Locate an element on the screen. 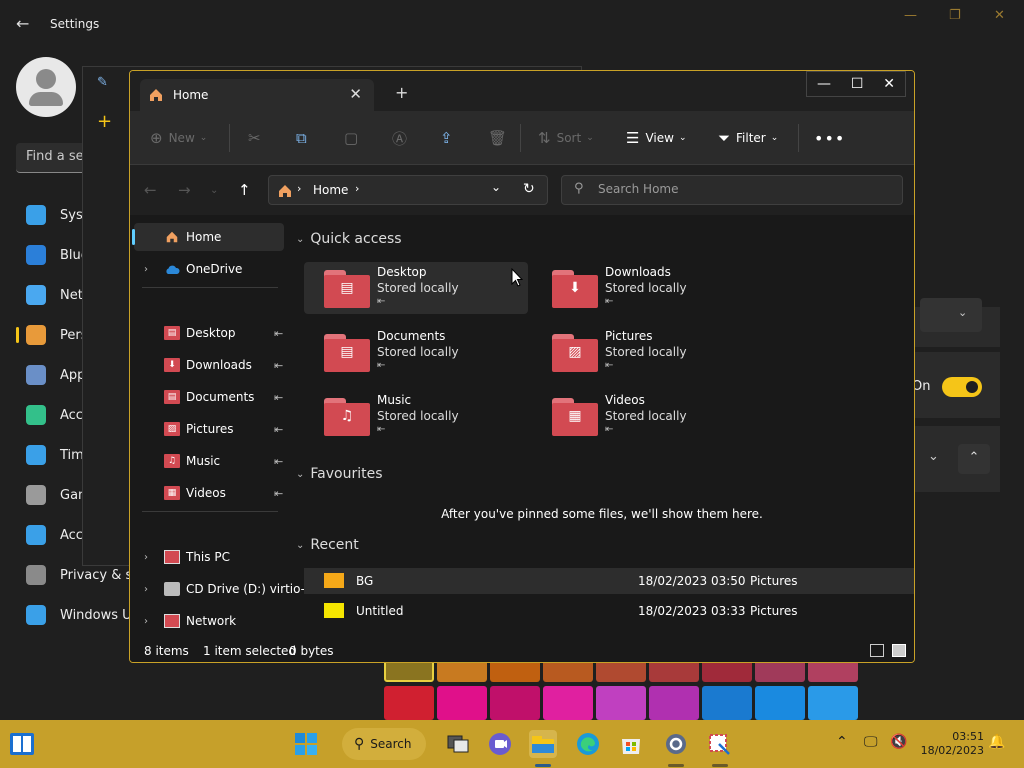 Image resolution: width=1024 pixels, height=768 pixels. copy-button: ⧉ is located at coordinates (304, 138).